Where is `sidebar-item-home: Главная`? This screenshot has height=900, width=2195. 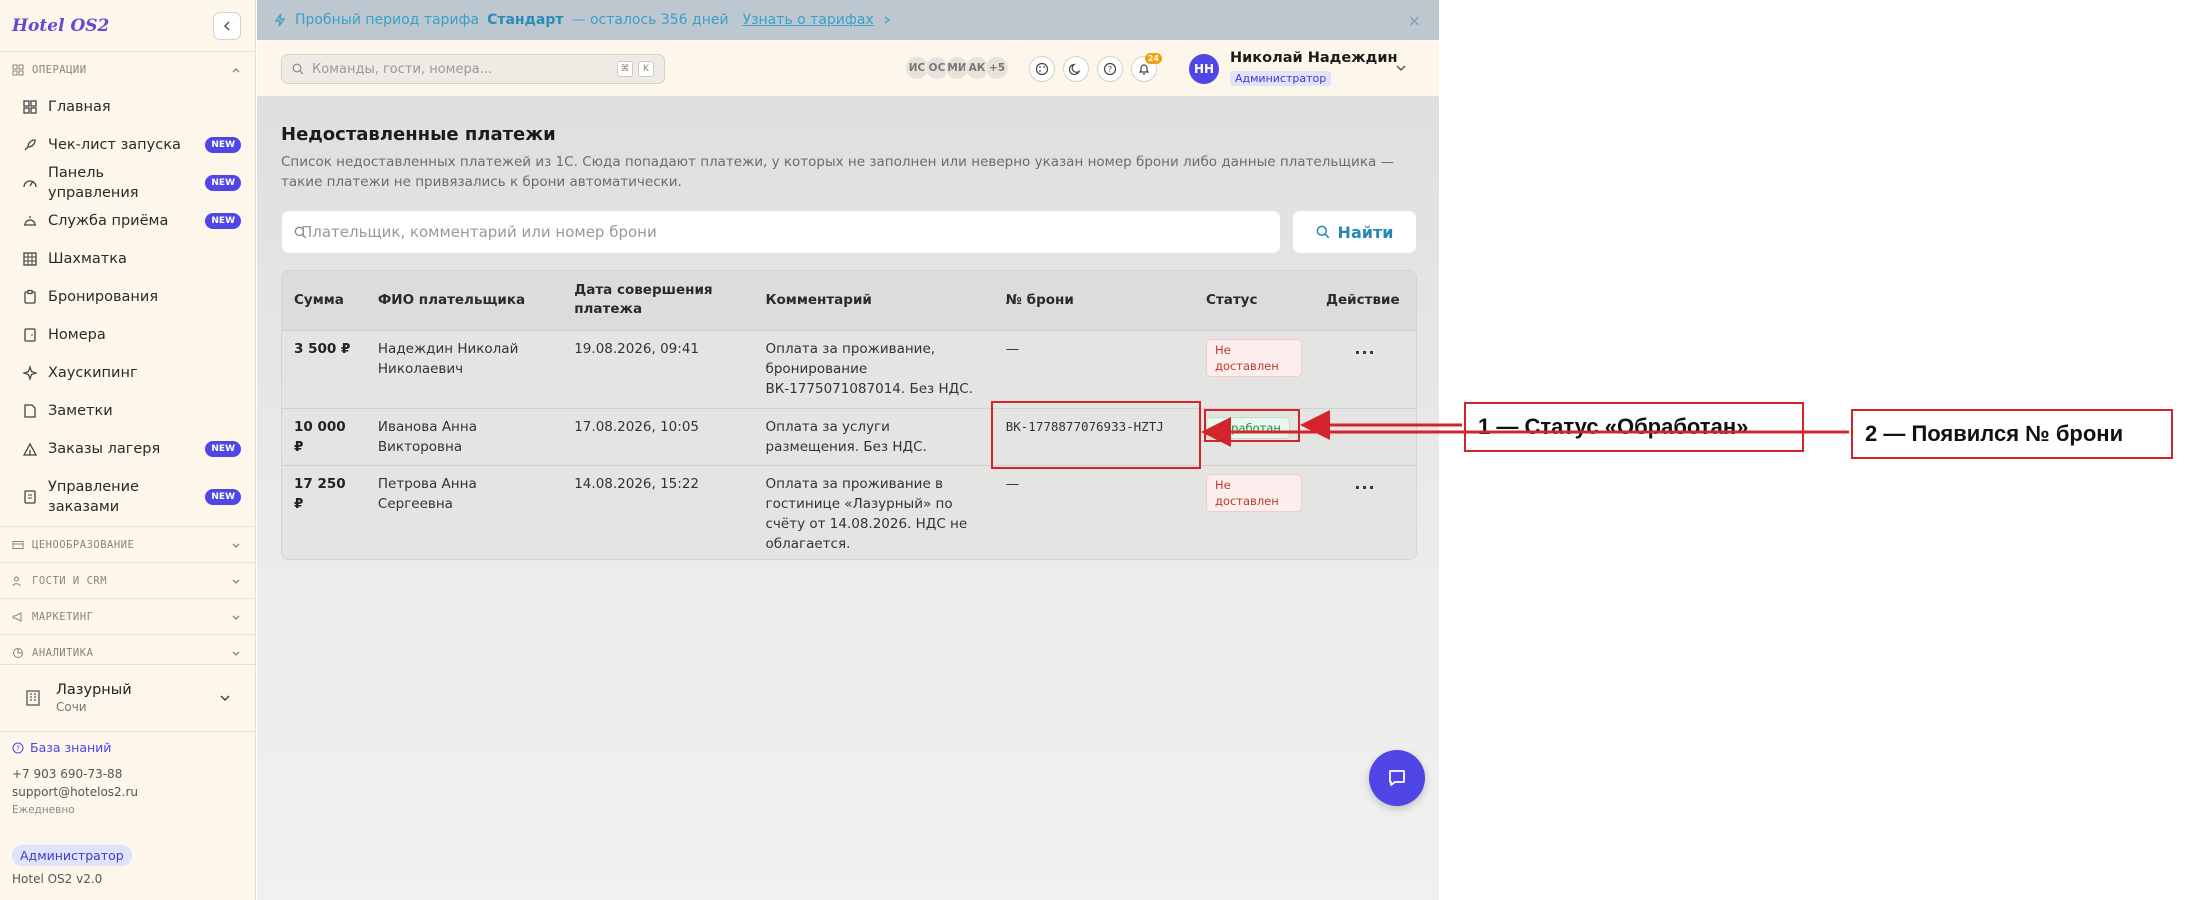
sidebar-item-home: Главная is located at coordinates (127, 107).